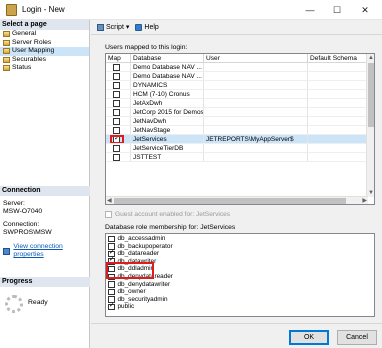  Describe the element at coordinates (240, 247) in the screenshot. I see `role-item-db-backupoperator: db_backupoperator` at that location.